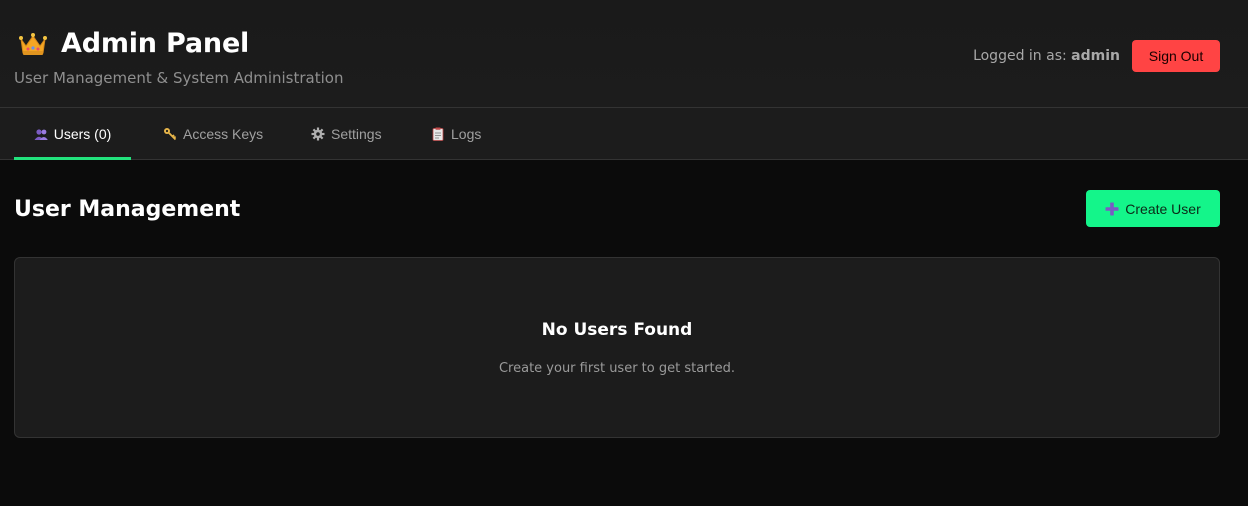 Image resolution: width=1248 pixels, height=506 pixels. Describe the element at coordinates (223, 133) in the screenshot. I see `tab-label: Access Keys` at that location.